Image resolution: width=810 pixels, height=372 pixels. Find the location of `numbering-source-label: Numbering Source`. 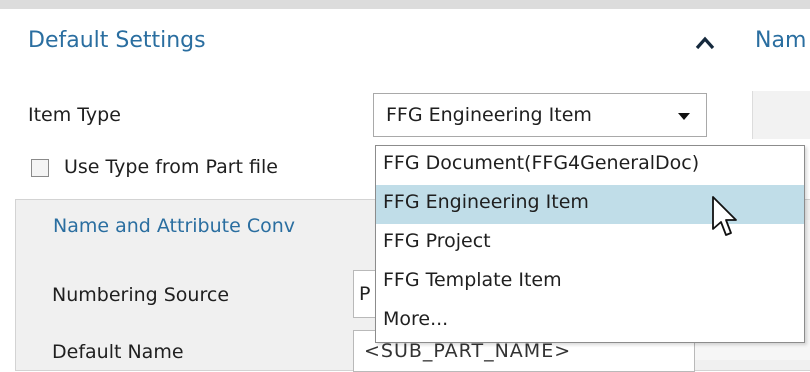

numbering-source-label: Numbering Source is located at coordinates (141, 295).